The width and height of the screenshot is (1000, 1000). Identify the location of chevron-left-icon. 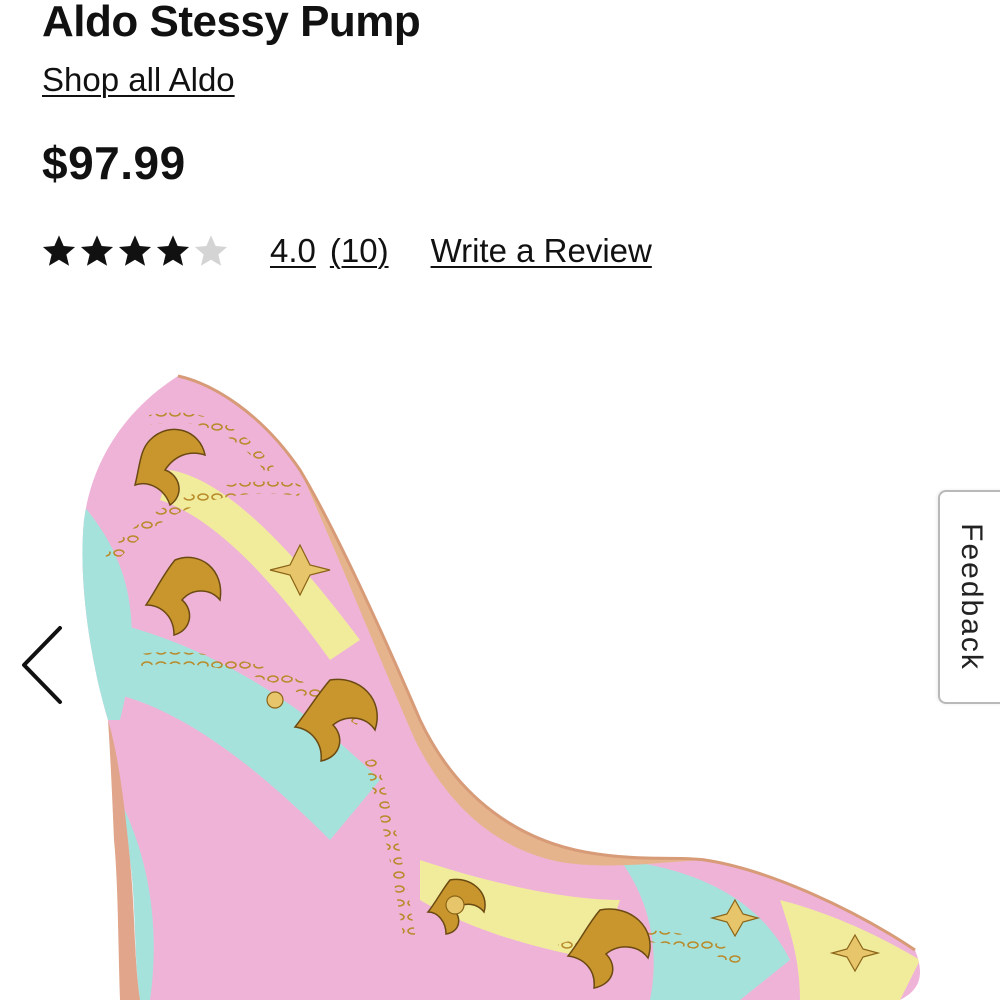
(42, 665).